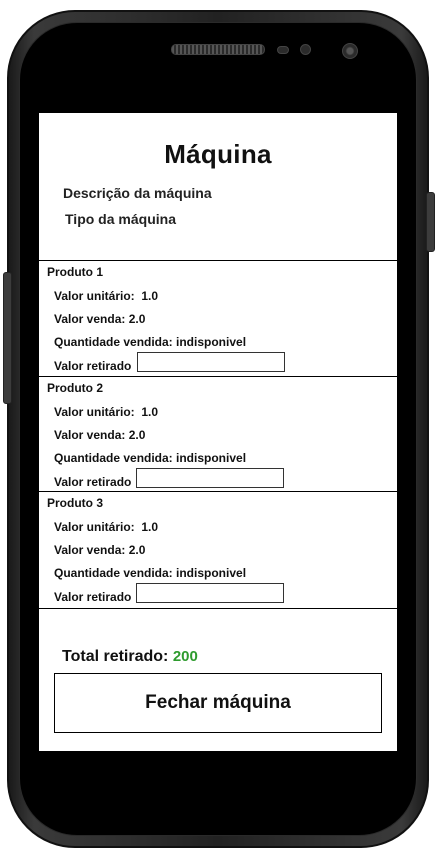  Describe the element at coordinates (218, 703) in the screenshot. I see `close-machine-button: Fechar máquina` at that location.